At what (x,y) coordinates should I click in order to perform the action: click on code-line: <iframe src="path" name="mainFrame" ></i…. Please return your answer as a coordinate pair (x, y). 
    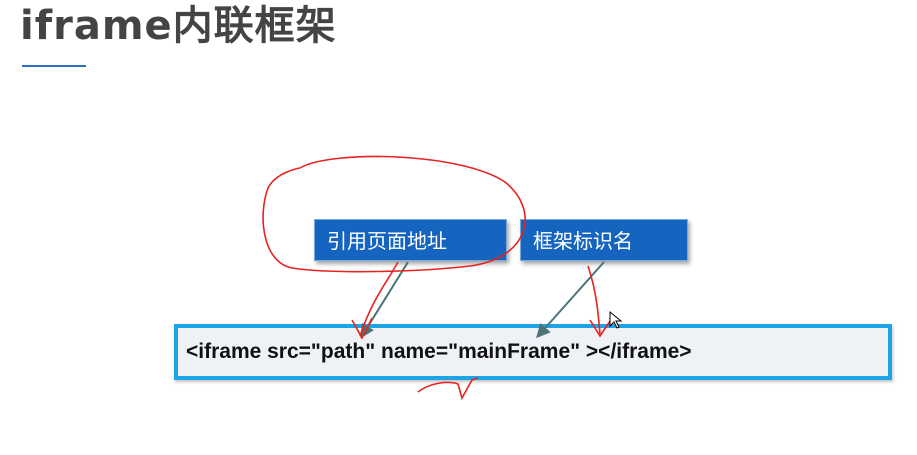
    Looking at the image, I should click on (439, 351).